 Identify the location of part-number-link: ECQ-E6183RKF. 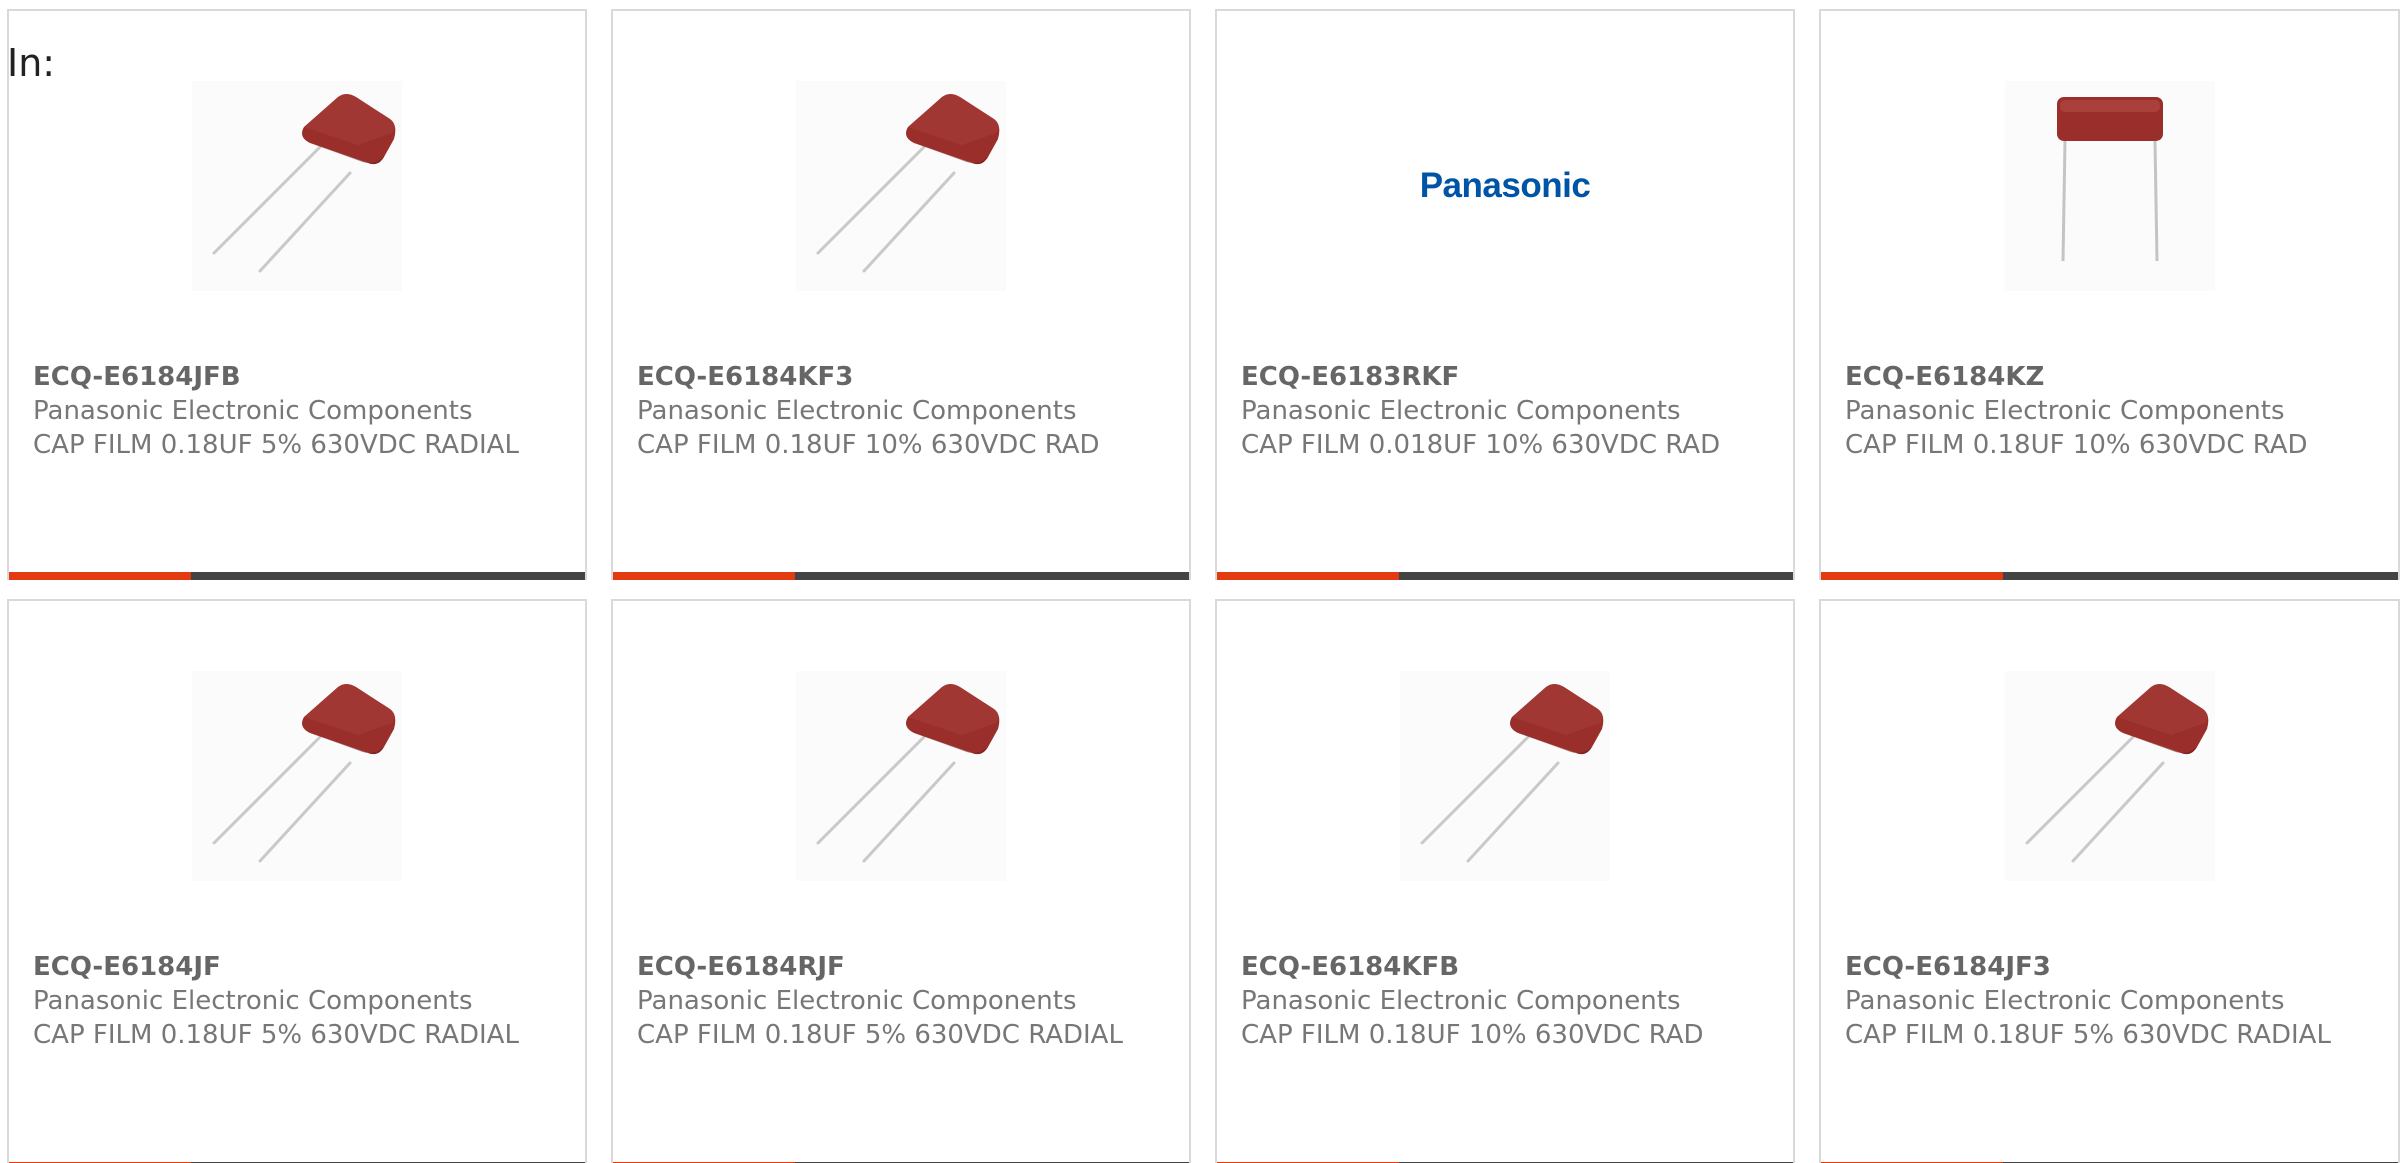
(1501, 377).